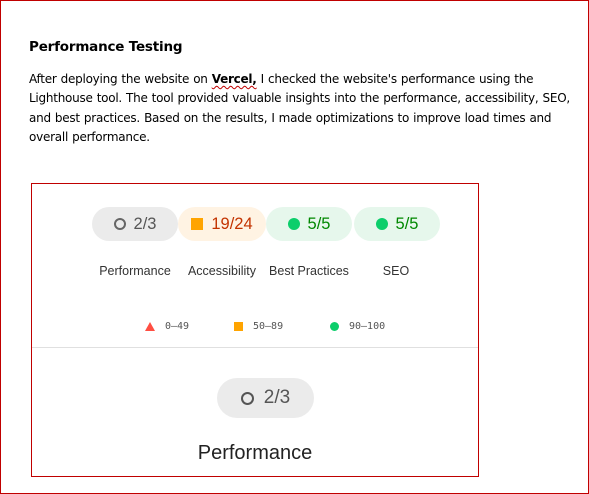 The height and width of the screenshot is (494, 589). I want to click on legend-range-pass: 90–100, so click(367, 326).